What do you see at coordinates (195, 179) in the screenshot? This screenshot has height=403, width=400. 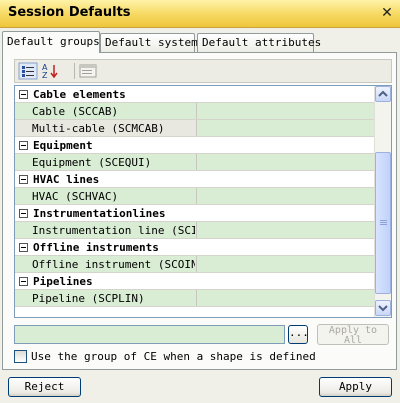 I see `group-row: HVAC lines` at bounding box center [195, 179].